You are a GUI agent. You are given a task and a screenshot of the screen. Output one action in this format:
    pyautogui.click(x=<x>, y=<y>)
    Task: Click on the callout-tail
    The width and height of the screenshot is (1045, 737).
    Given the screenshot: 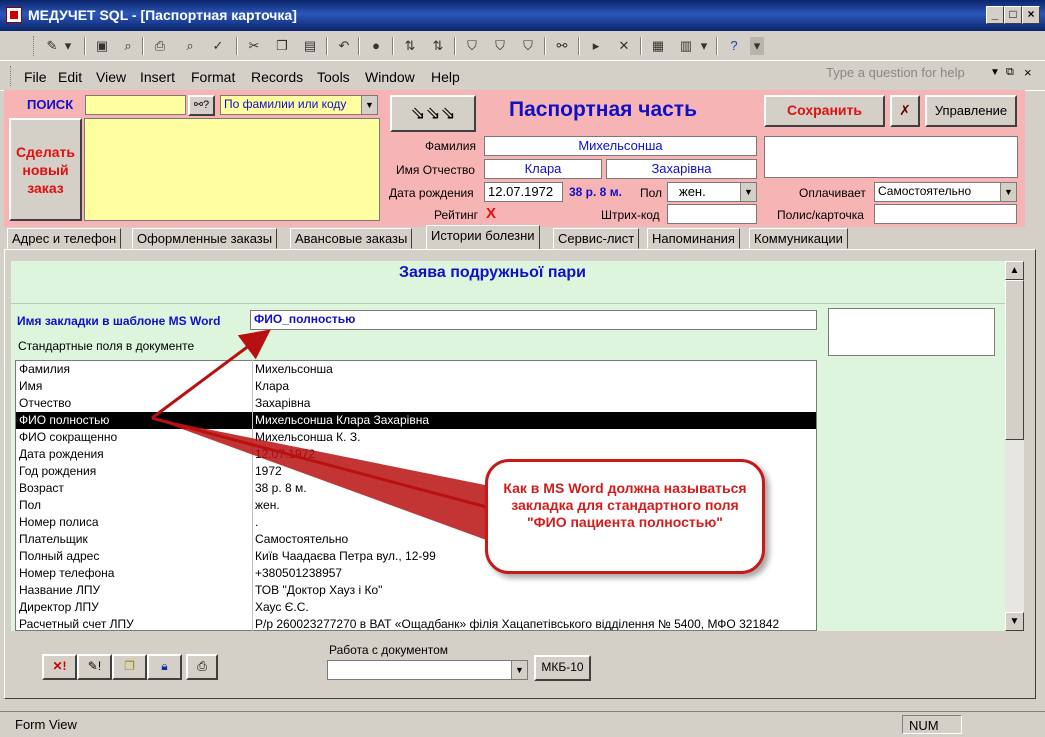 What is the action you would take?
    pyautogui.click(x=326, y=481)
    